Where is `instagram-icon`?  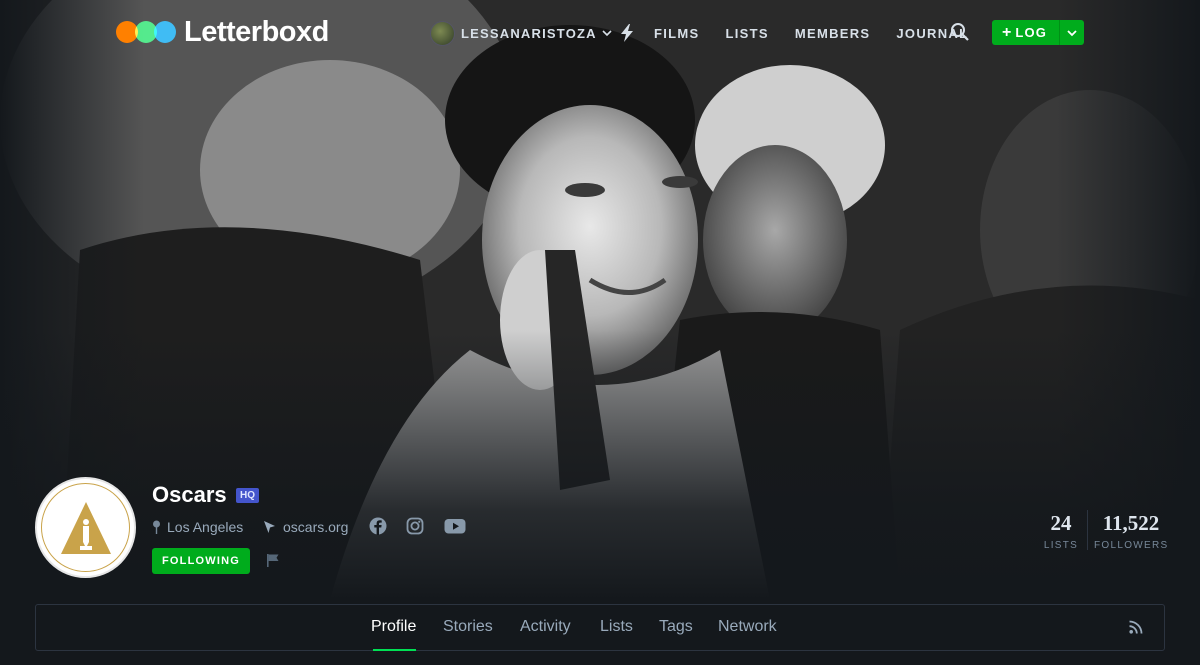
instagram-icon is located at coordinates (415, 526).